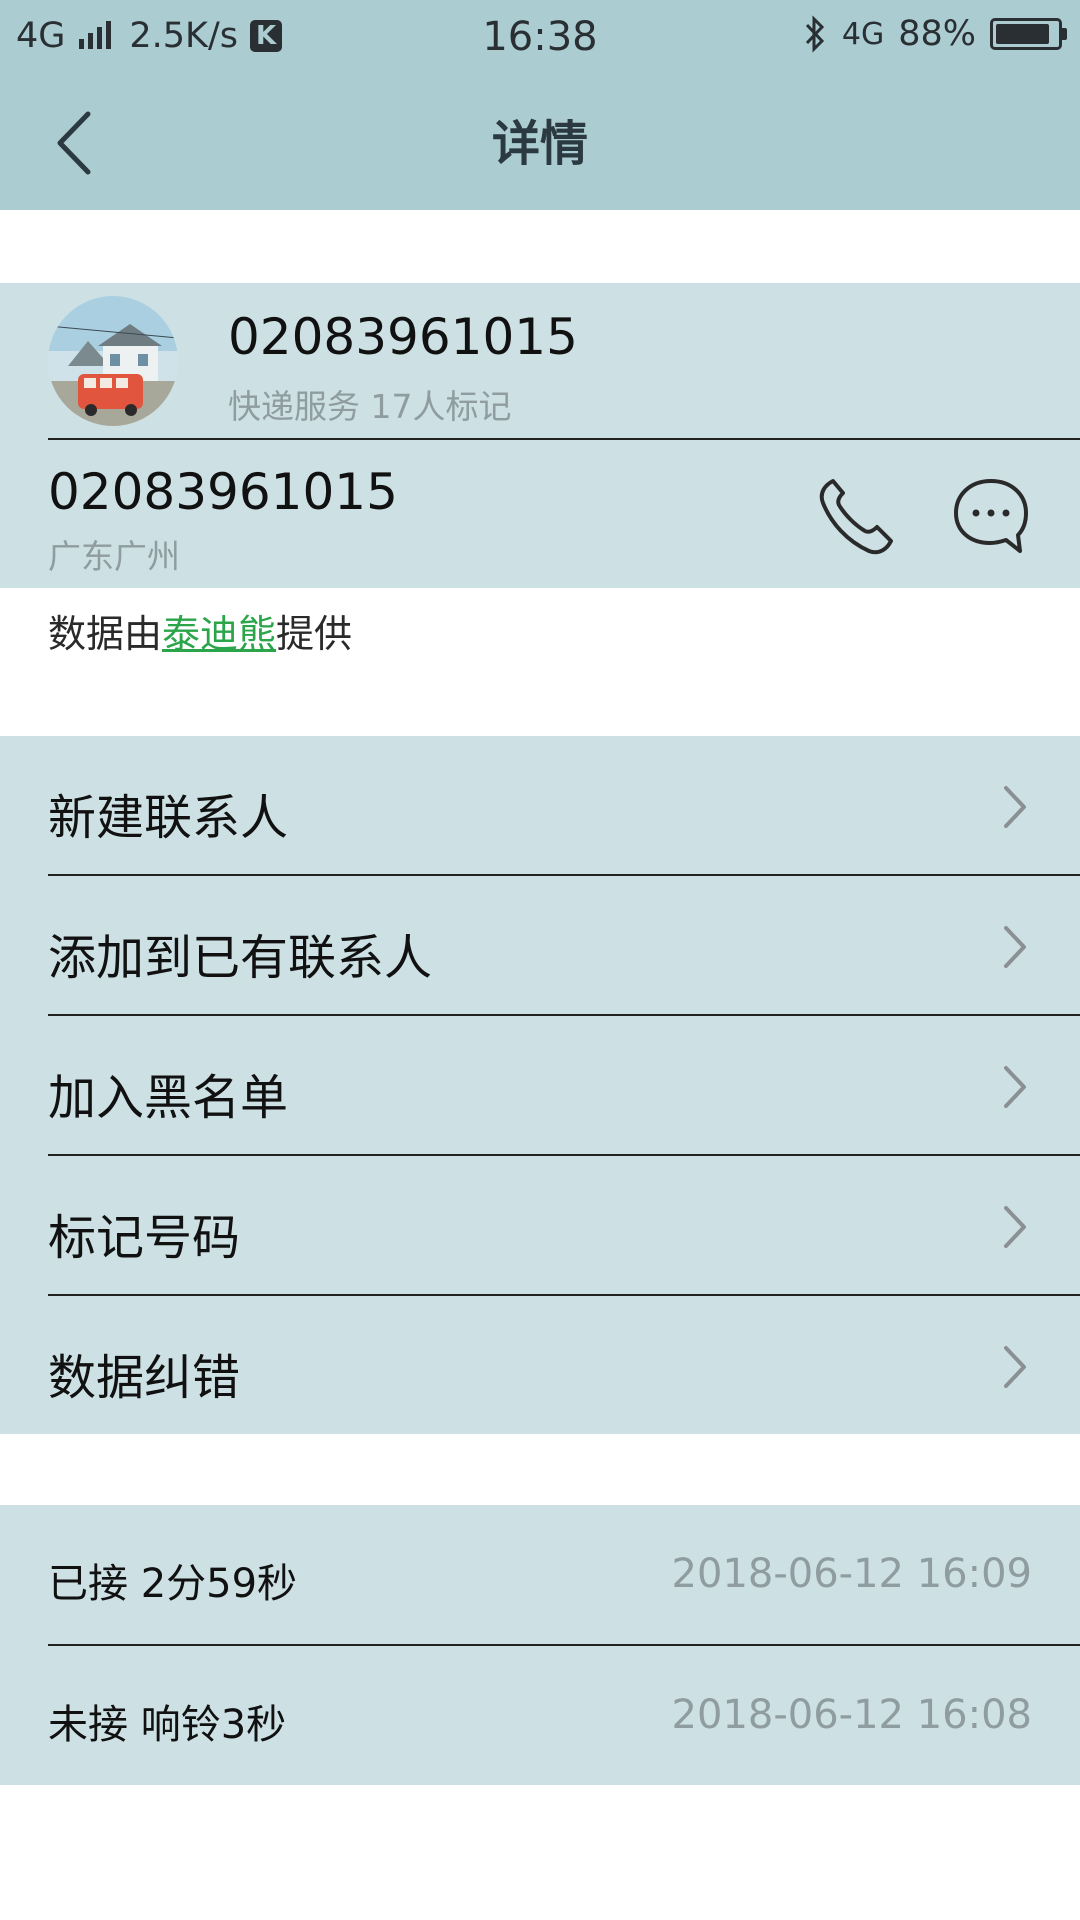 Image resolution: width=1080 pixels, height=1920 pixels. Describe the element at coordinates (370, 406) in the screenshot. I see `number-tag: 快递服务 17人标记` at that location.